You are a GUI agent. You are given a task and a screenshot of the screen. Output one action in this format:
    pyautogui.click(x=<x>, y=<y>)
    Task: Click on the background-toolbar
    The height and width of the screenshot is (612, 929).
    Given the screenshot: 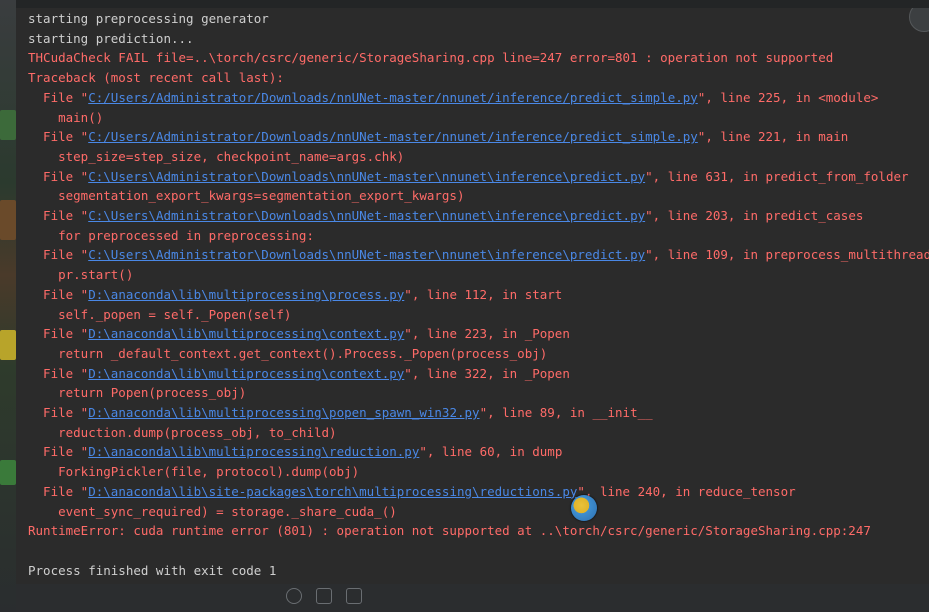 What is the action you would take?
    pyautogui.click(x=472, y=598)
    